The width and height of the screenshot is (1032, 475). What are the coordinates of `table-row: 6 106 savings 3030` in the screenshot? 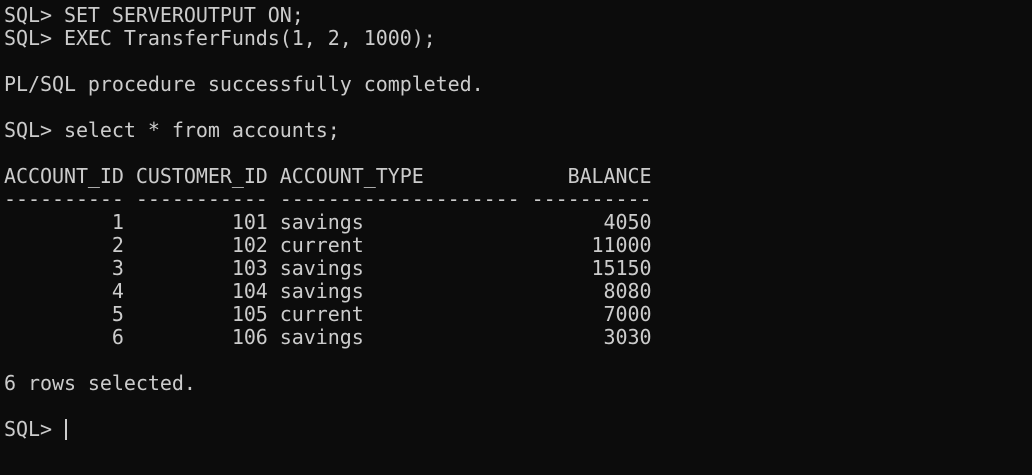 It's located at (328, 337).